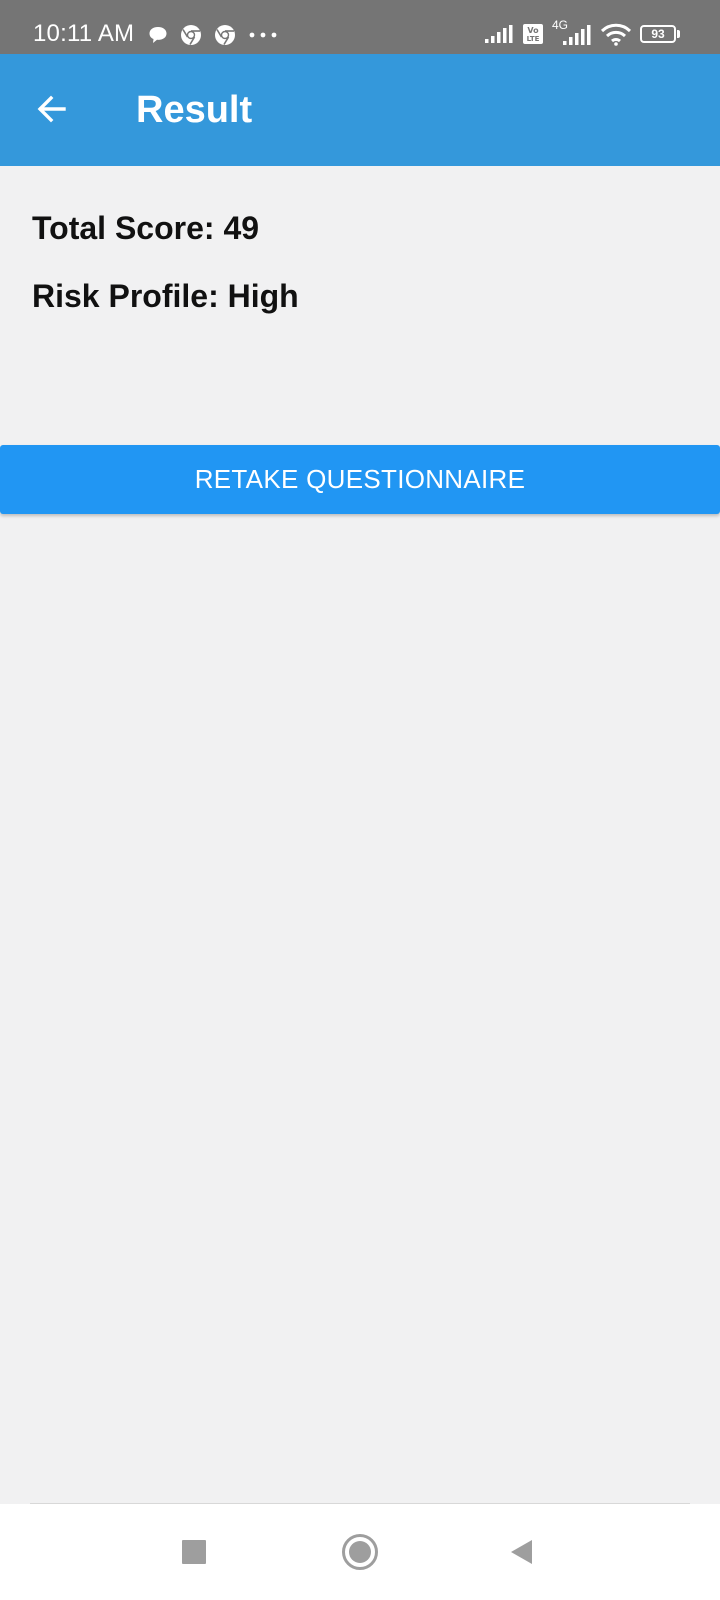  I want to click on home-circle-icon, so click(360, 1554).